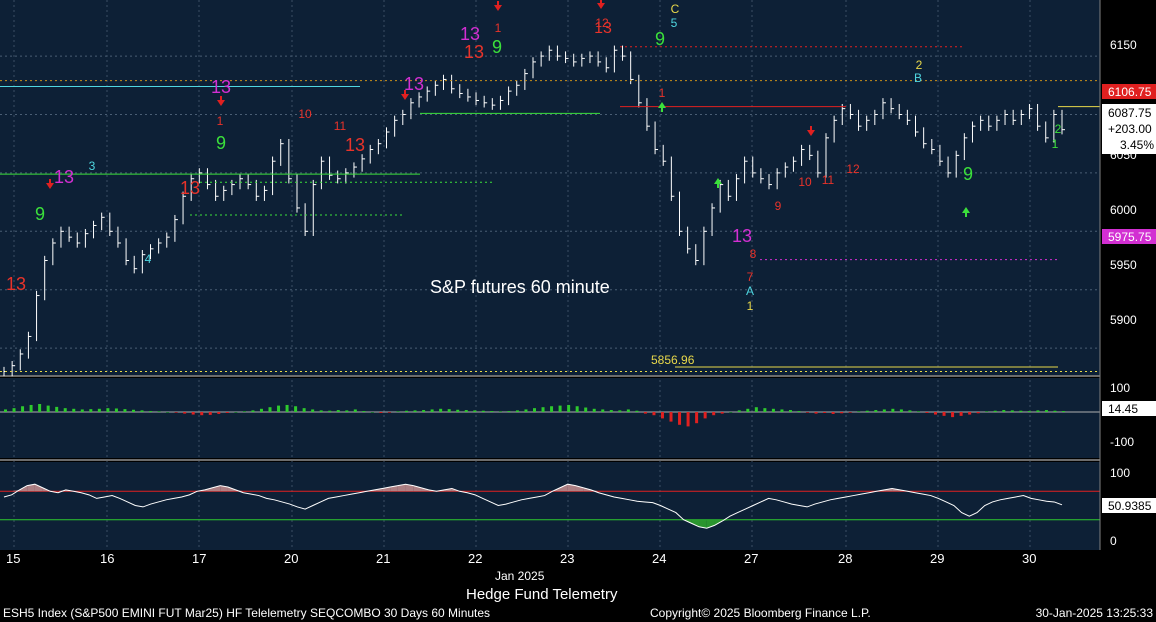  Describe the element at coordinates (92, 166) in the screenshot. I see `sequence-count-label: 3` at that location.